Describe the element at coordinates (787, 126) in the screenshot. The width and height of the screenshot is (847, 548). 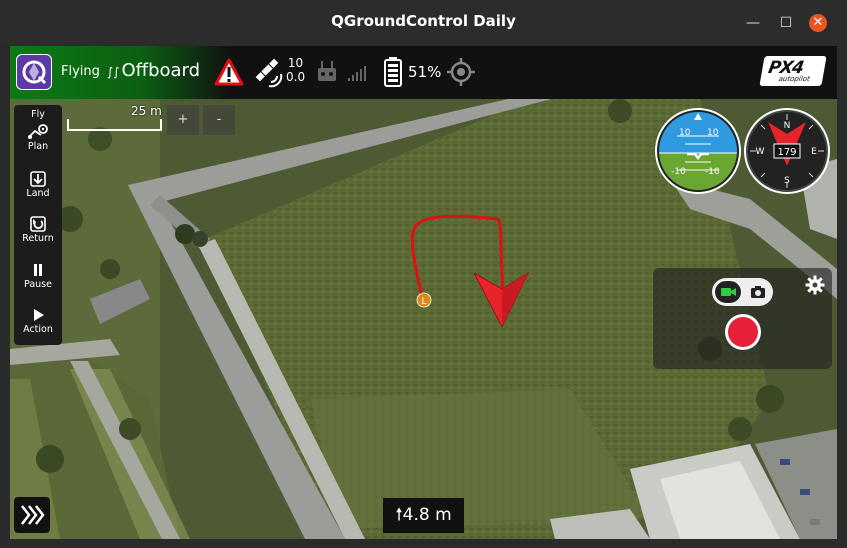
I see `compass-north: N` at that location.